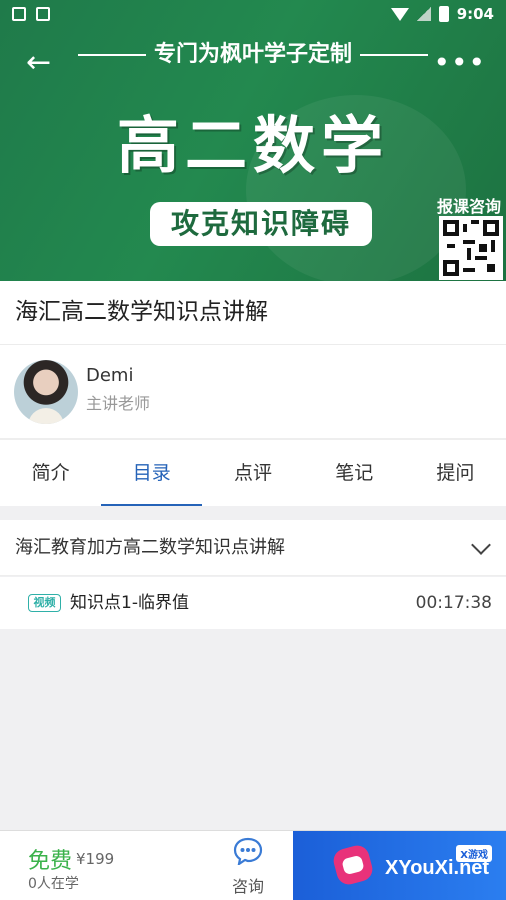  I want to click on chapter-title: 海汇教育加方高二数学知识点讲解, so click(150, 547).